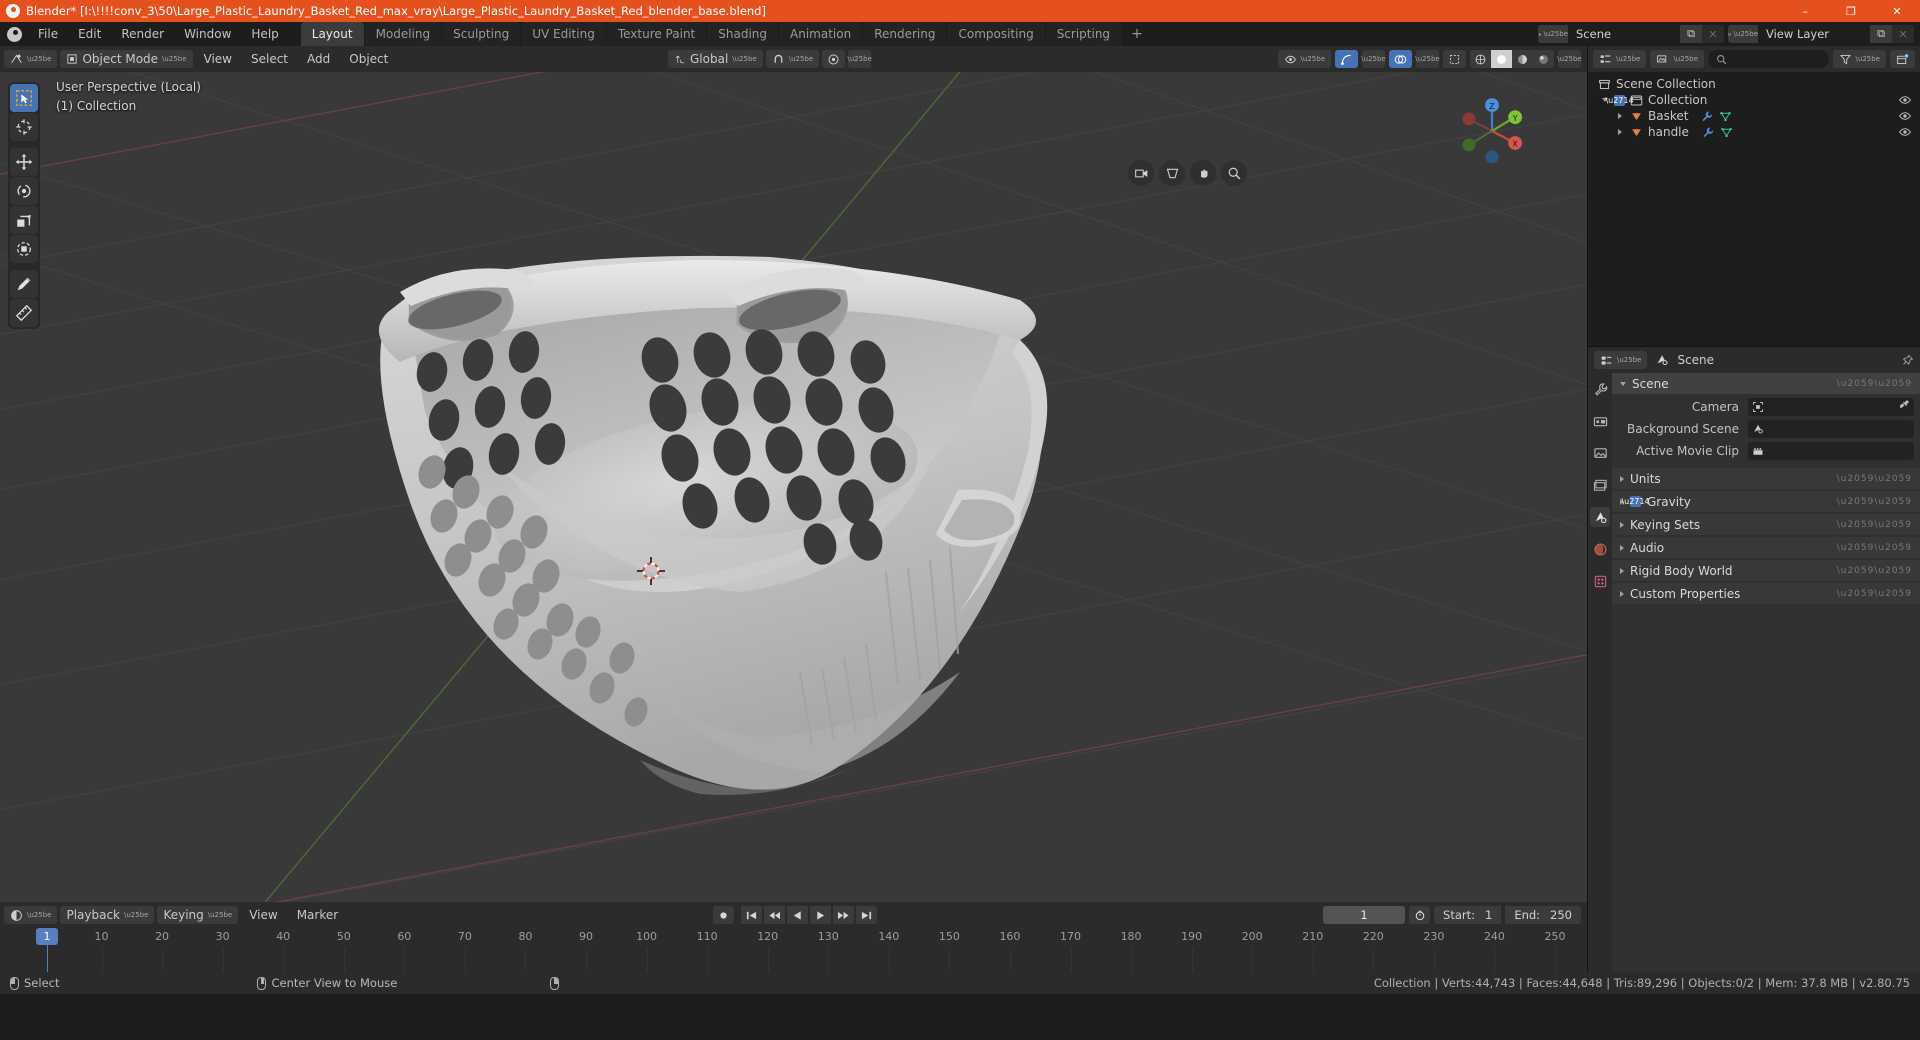 The width and height of the screenshot is (1920, 1040). I want to click on overlay-options-dropdown: \u25be, so click(1427, 59).